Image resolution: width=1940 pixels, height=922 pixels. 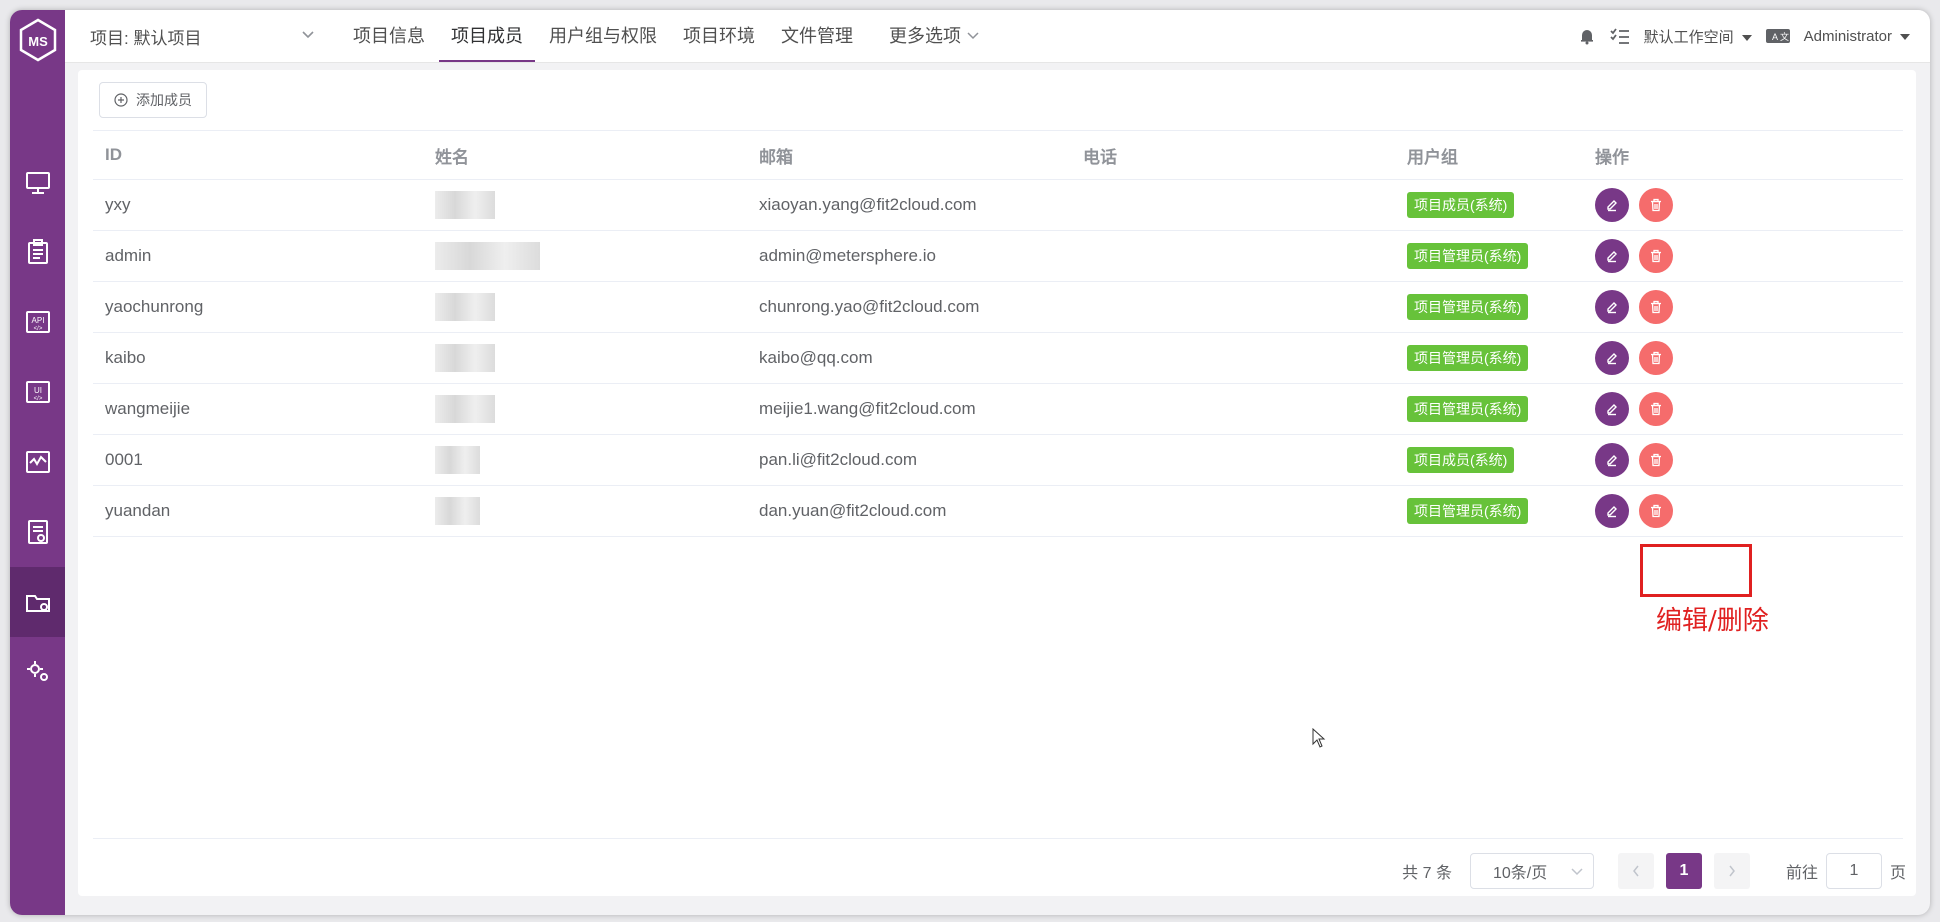 I want to click on cell-id: yaochunrong, so click(x=258, y=307).